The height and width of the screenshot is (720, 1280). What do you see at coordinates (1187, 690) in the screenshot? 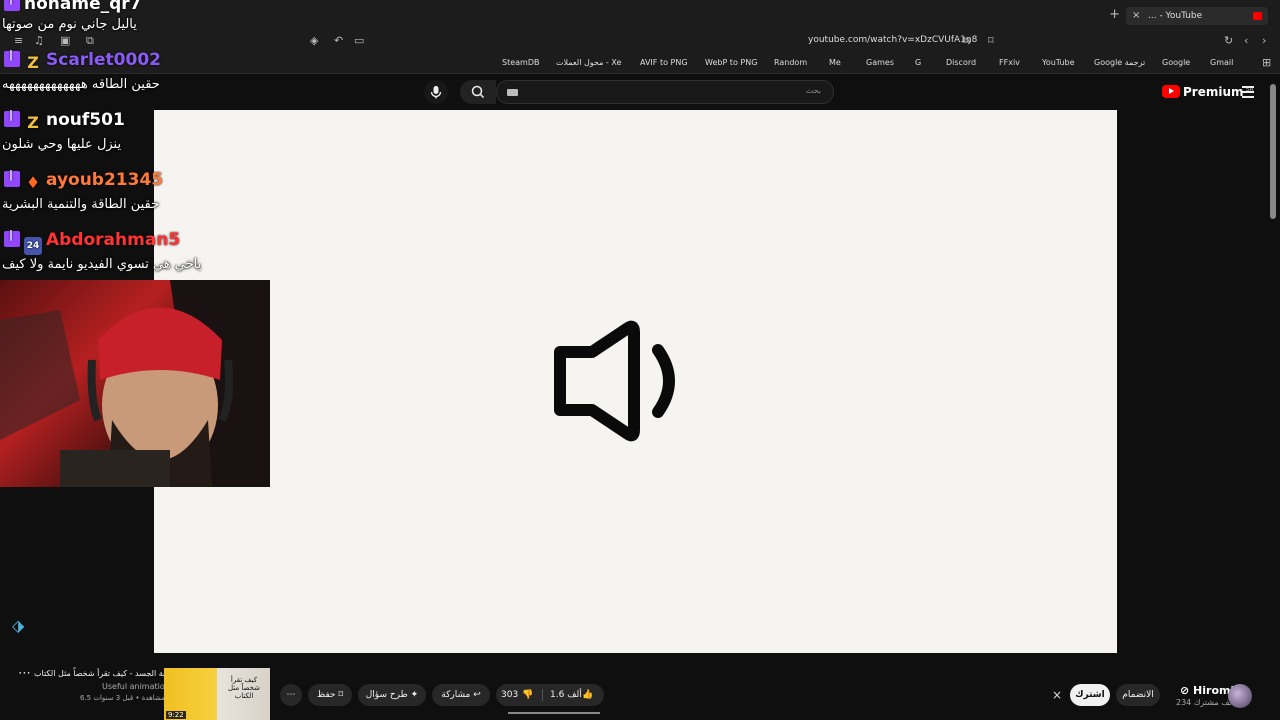
I see `verified-icon: ⊘` at bounding box center [1187, 690].